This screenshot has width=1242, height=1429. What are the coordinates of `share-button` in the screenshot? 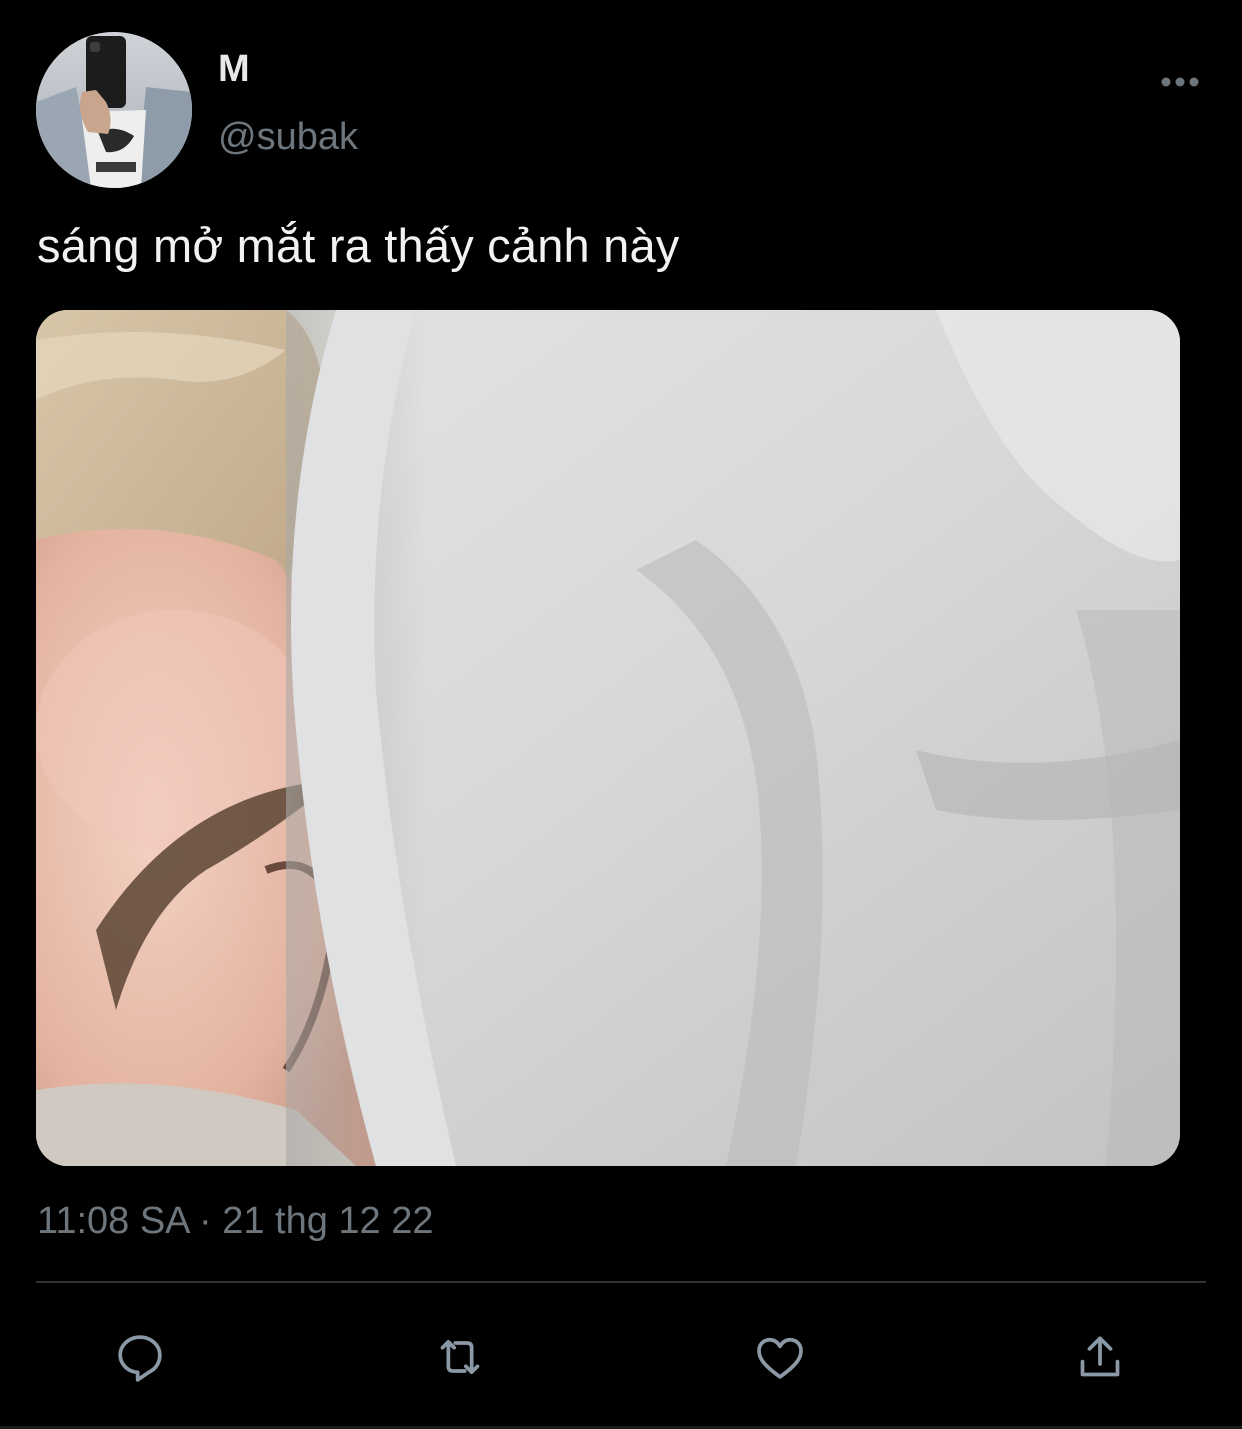 It's located at (1100, 1357).